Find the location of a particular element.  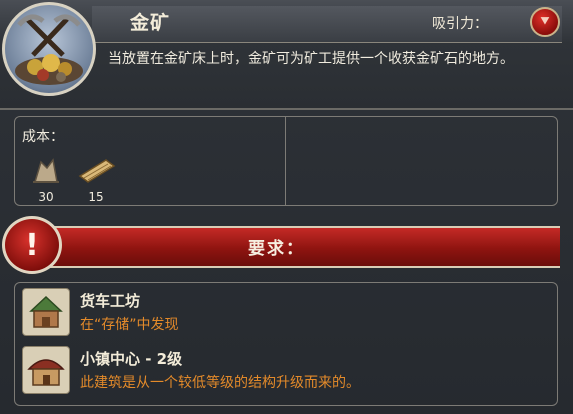

alert-icon: ! is located at coordinates (32, 245).